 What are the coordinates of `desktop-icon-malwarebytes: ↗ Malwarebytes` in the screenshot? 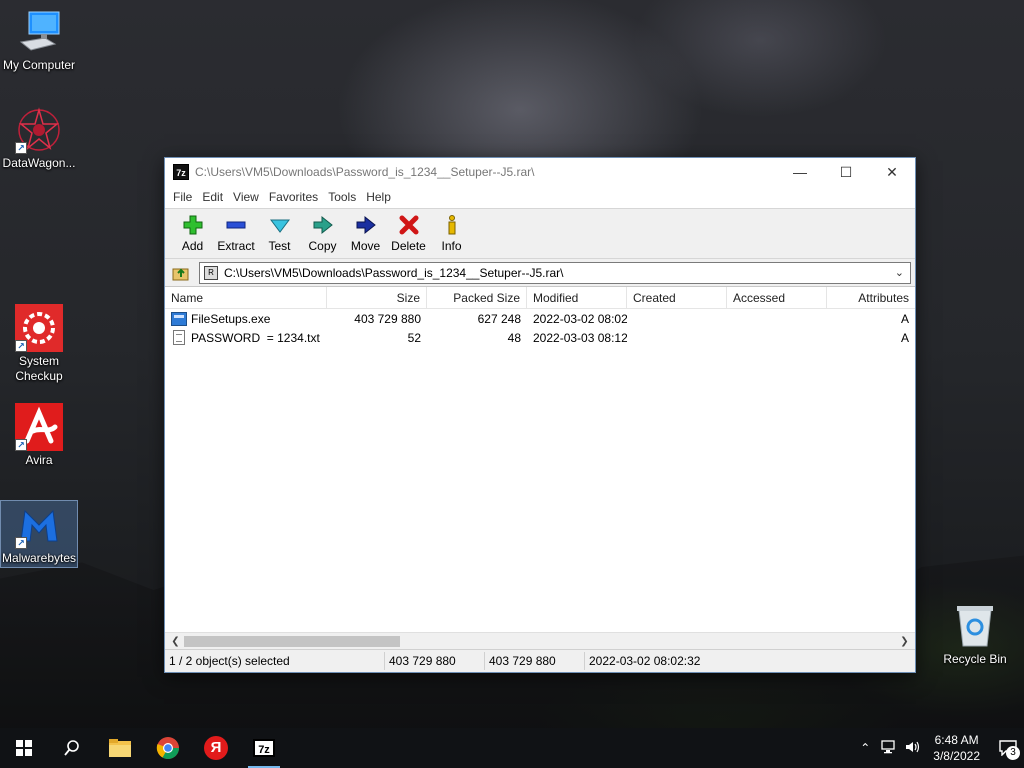 It's located at (39, 534).